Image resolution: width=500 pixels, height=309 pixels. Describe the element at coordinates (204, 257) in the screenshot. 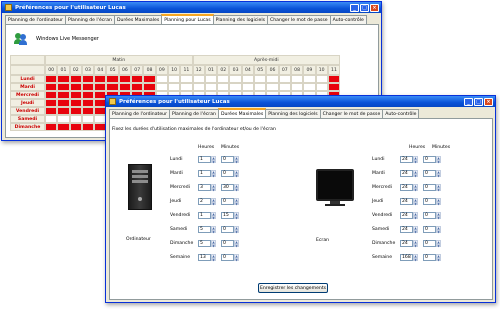

I see `computer-hours-input: 13` at that location.